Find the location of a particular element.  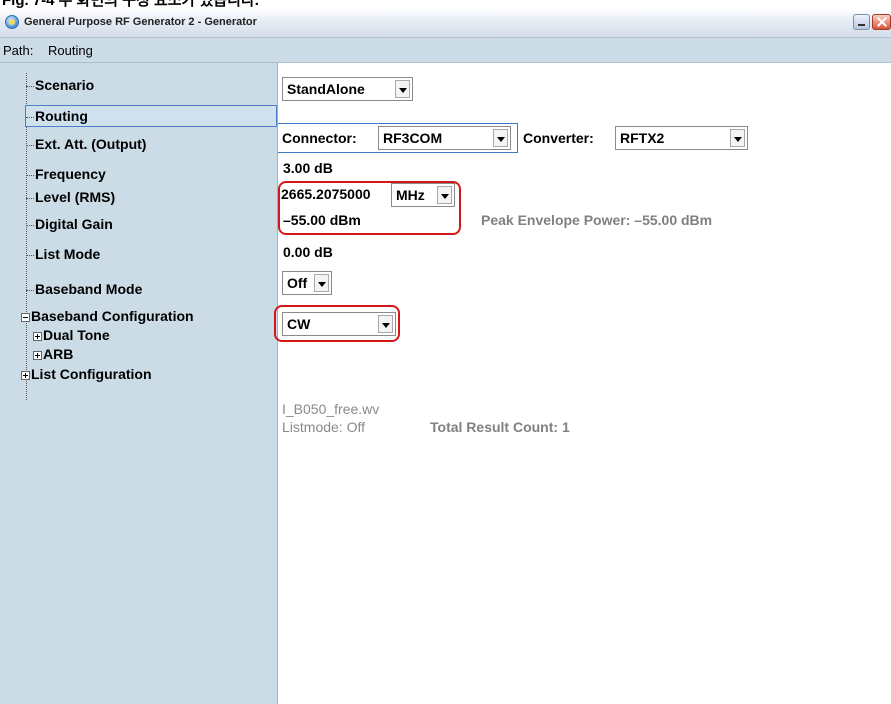

converter-label: Converter: is located at coordinates (558, 138).